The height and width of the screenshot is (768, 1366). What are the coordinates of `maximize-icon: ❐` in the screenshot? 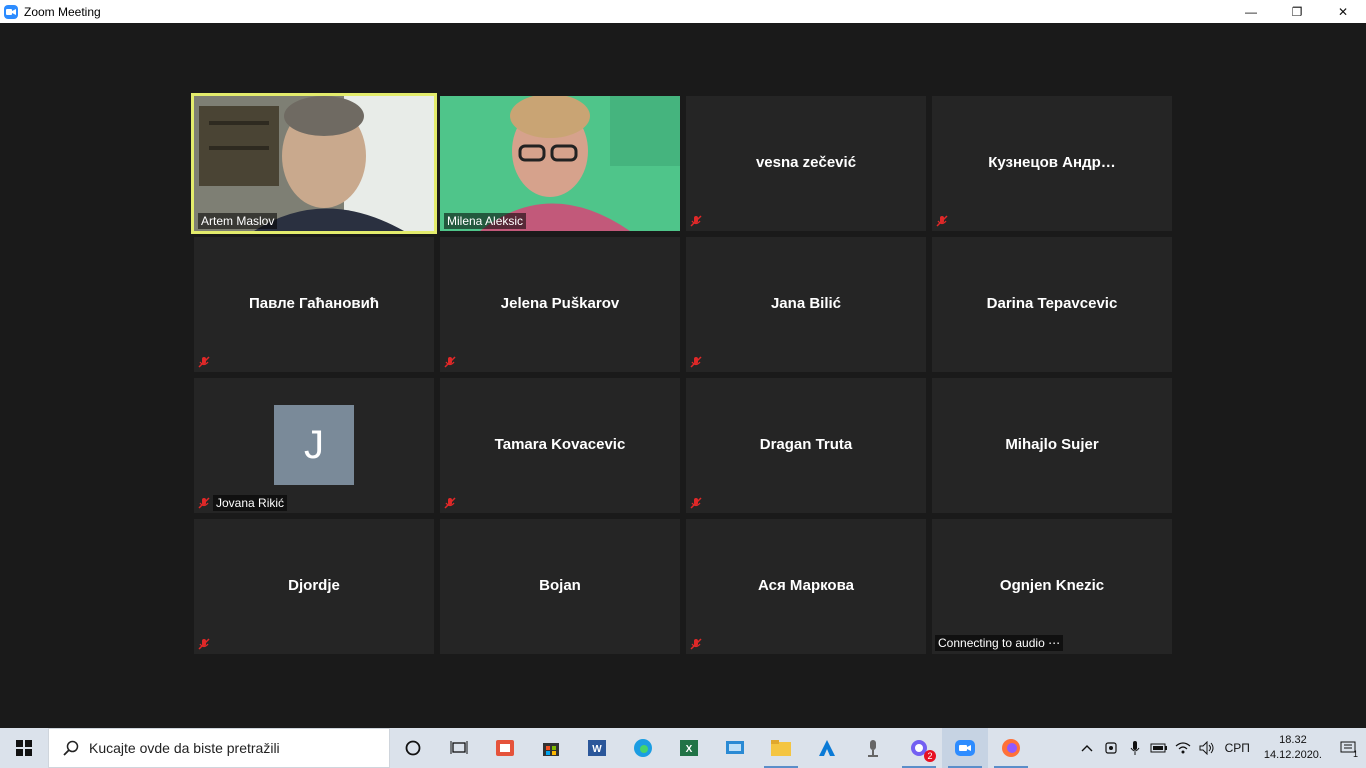 It's located at (1297, 11).